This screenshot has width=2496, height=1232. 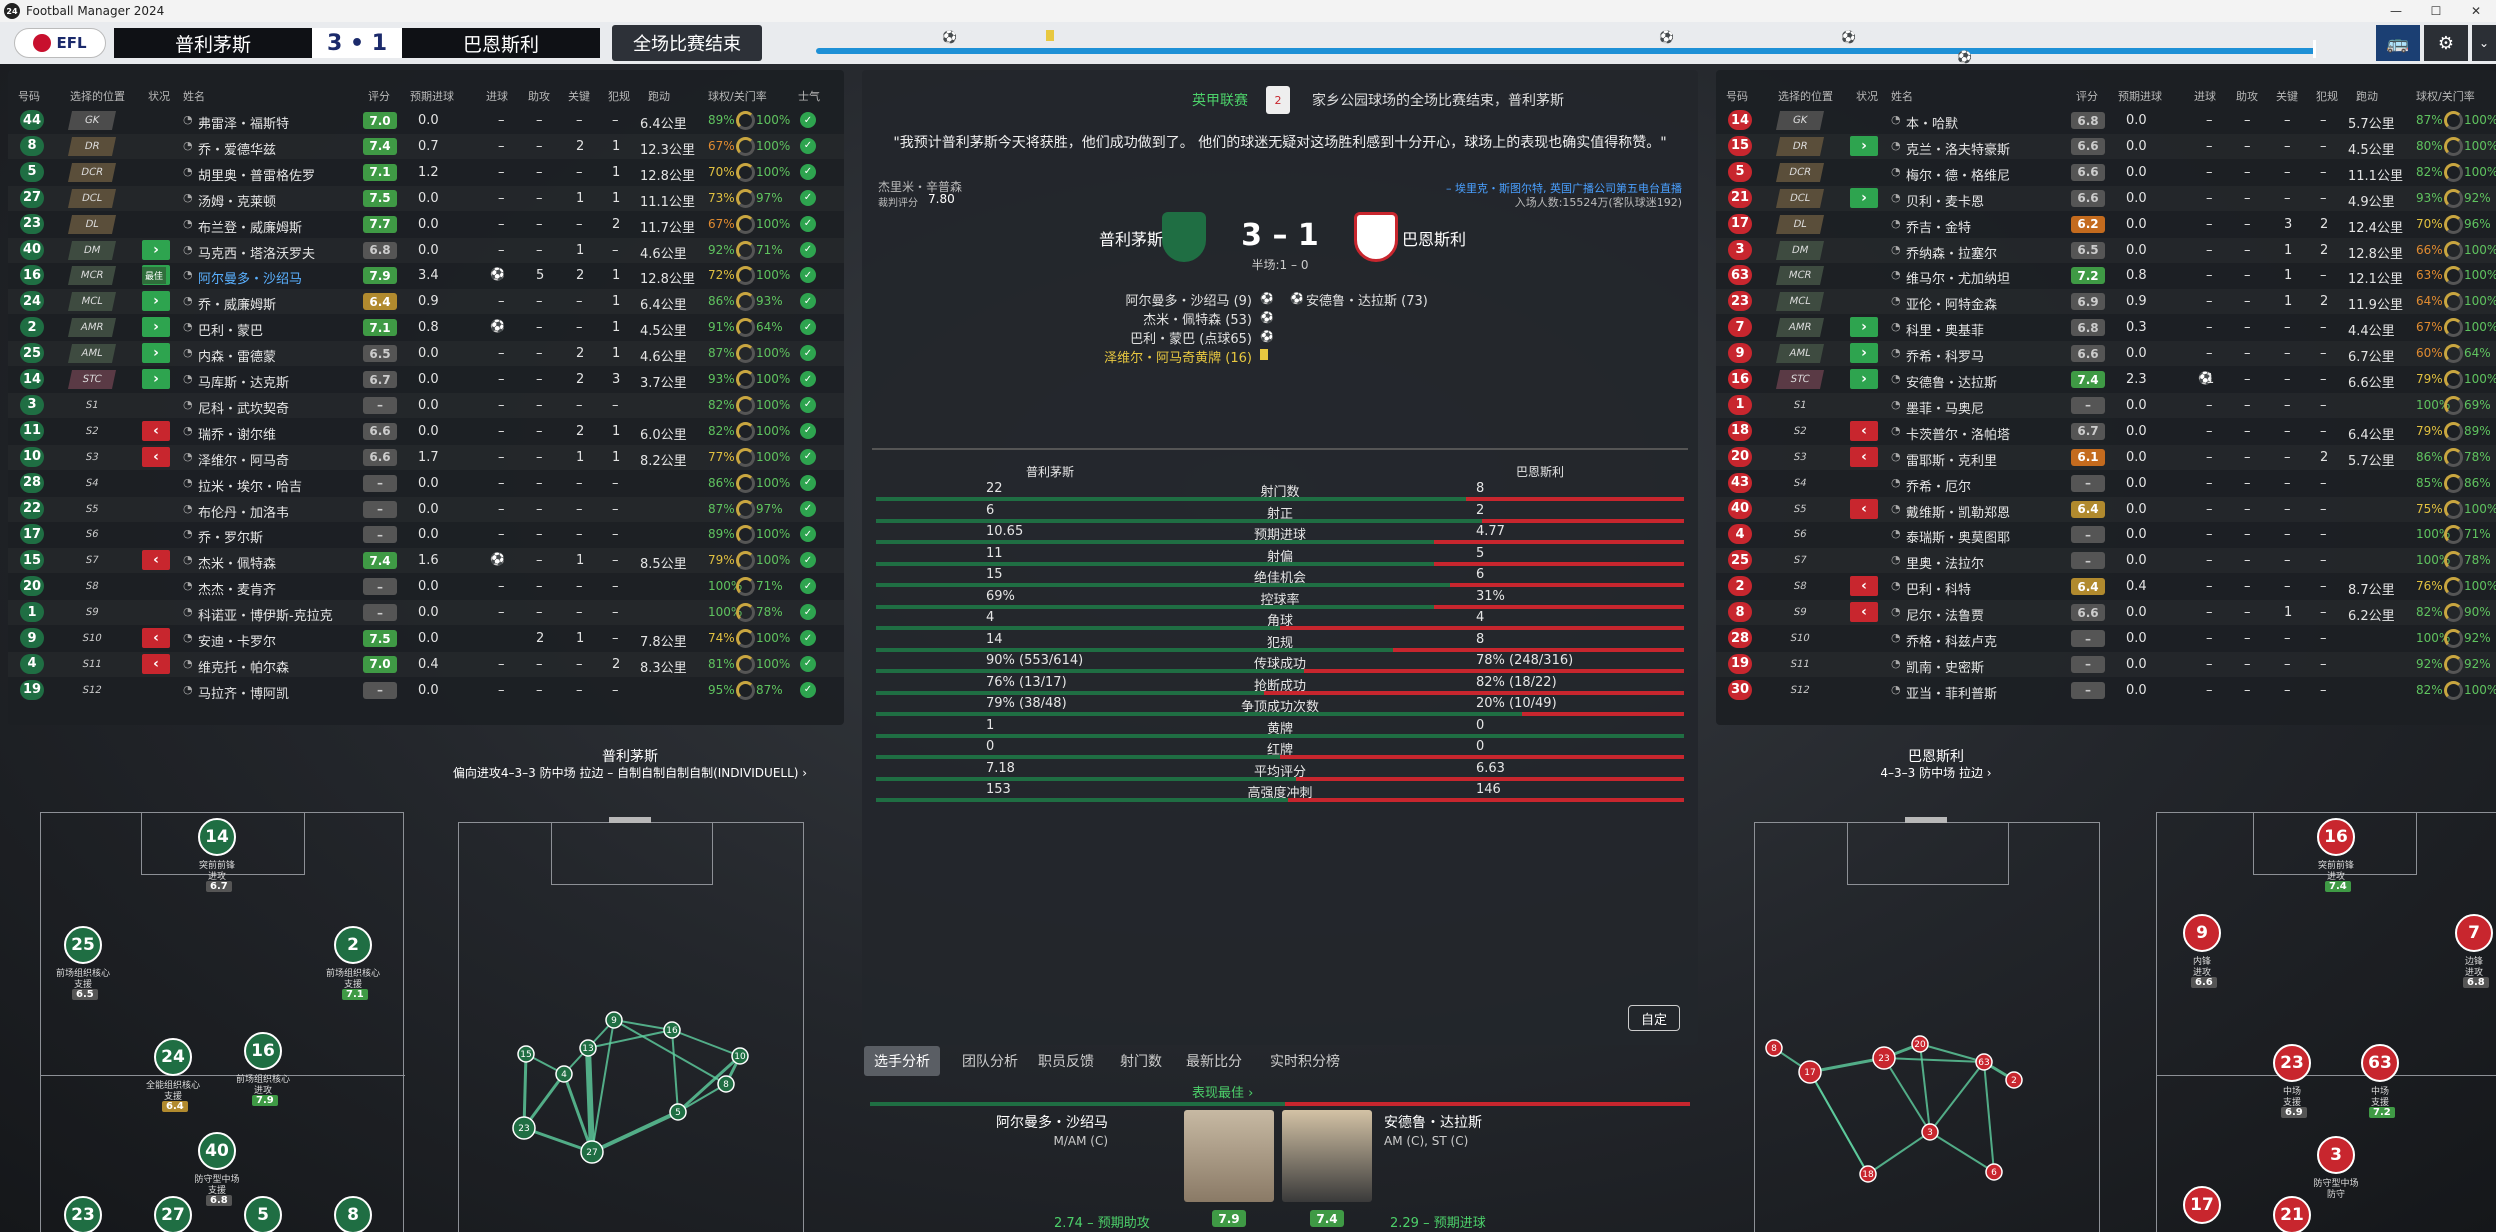 What do you see at coordinates (1367, 299) in the screenshot?
I see `away-goal-event: 安德鲁・达拉斯 (73)` at bounding box center [1367, 299].